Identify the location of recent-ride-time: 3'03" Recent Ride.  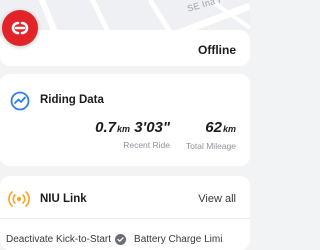
(146, 134).